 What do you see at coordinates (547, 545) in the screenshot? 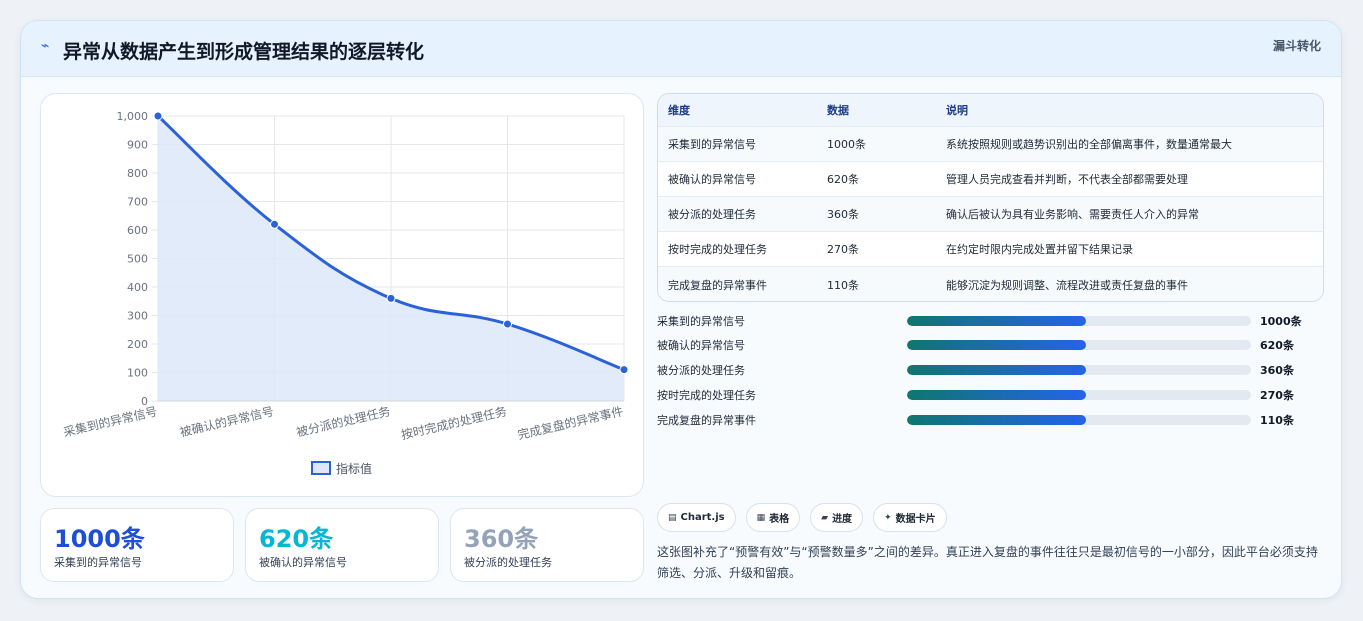
I see `stat-card: 360条 被分派的处理任务` at bounding box center [547, 545].